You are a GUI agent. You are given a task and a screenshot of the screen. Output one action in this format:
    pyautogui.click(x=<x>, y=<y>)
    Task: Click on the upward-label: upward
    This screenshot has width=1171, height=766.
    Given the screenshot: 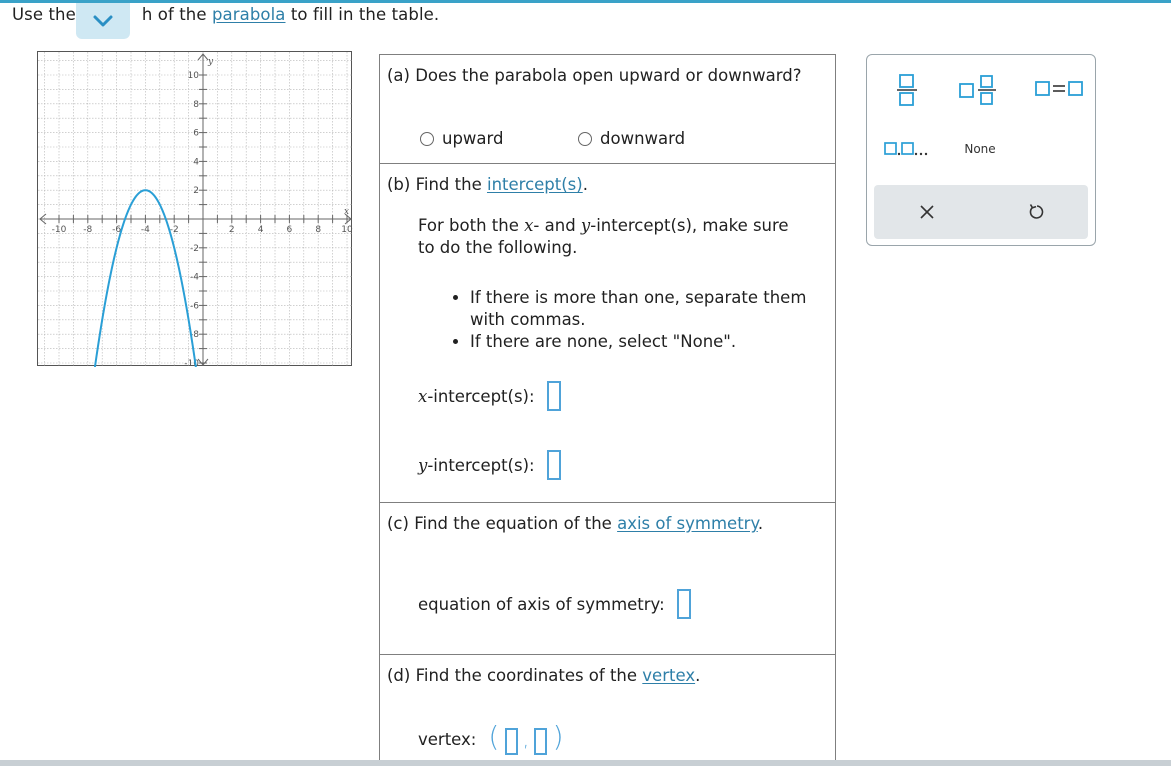 What is the action you would take?
    pyautogui.click(x=473, y=138)
    